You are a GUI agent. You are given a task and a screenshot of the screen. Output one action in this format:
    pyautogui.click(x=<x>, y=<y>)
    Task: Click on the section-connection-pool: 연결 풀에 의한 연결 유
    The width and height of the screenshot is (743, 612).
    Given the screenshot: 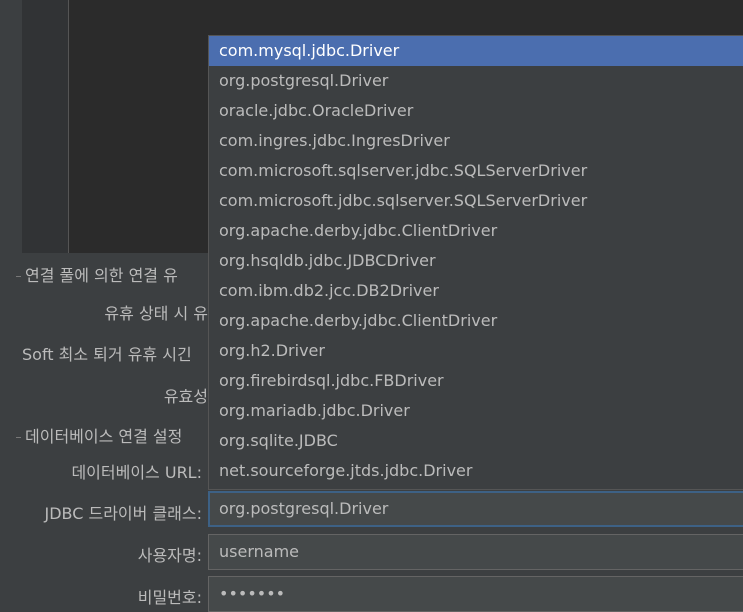 What is the action you would take?
    pyautogui.click(x=97, y=274)
    